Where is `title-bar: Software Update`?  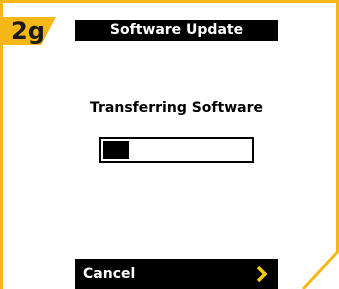
title-bar: Software Update is located at coordinates (176, 30).